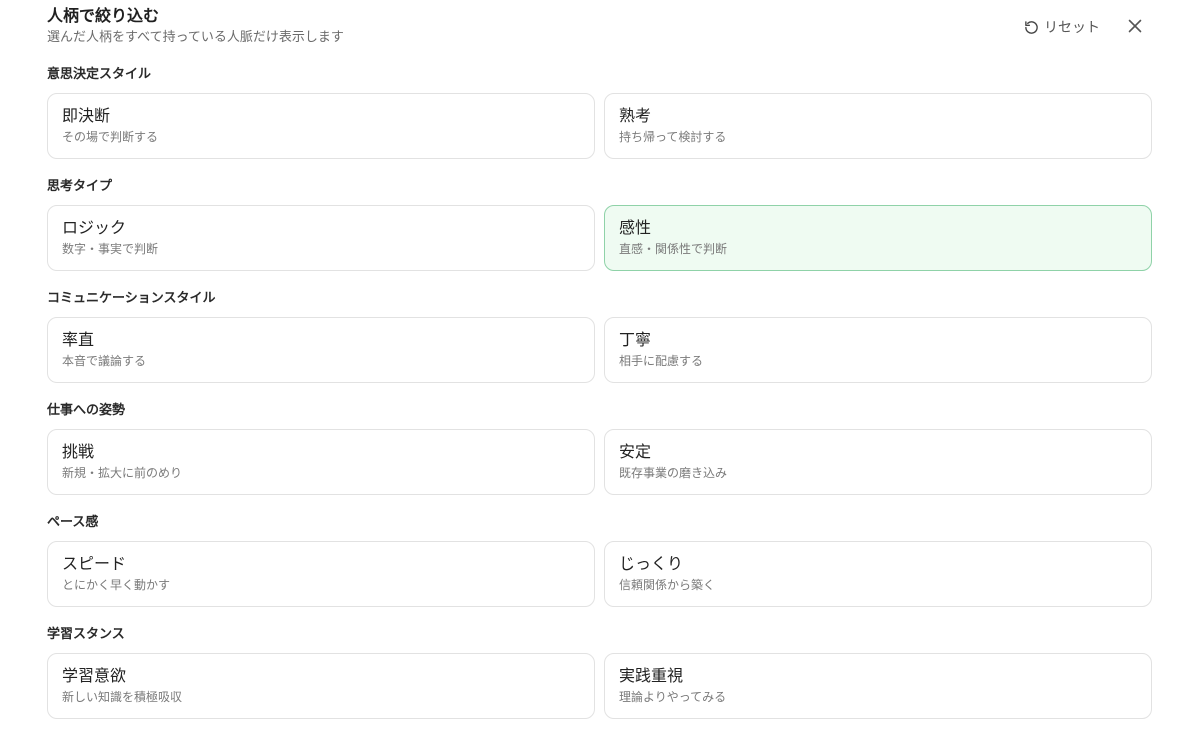 The image size is (1200, 750). I want to click on option-grid: スピード とにかく早く動かす じっくり 信頼関係から築く, so click(599, 574).